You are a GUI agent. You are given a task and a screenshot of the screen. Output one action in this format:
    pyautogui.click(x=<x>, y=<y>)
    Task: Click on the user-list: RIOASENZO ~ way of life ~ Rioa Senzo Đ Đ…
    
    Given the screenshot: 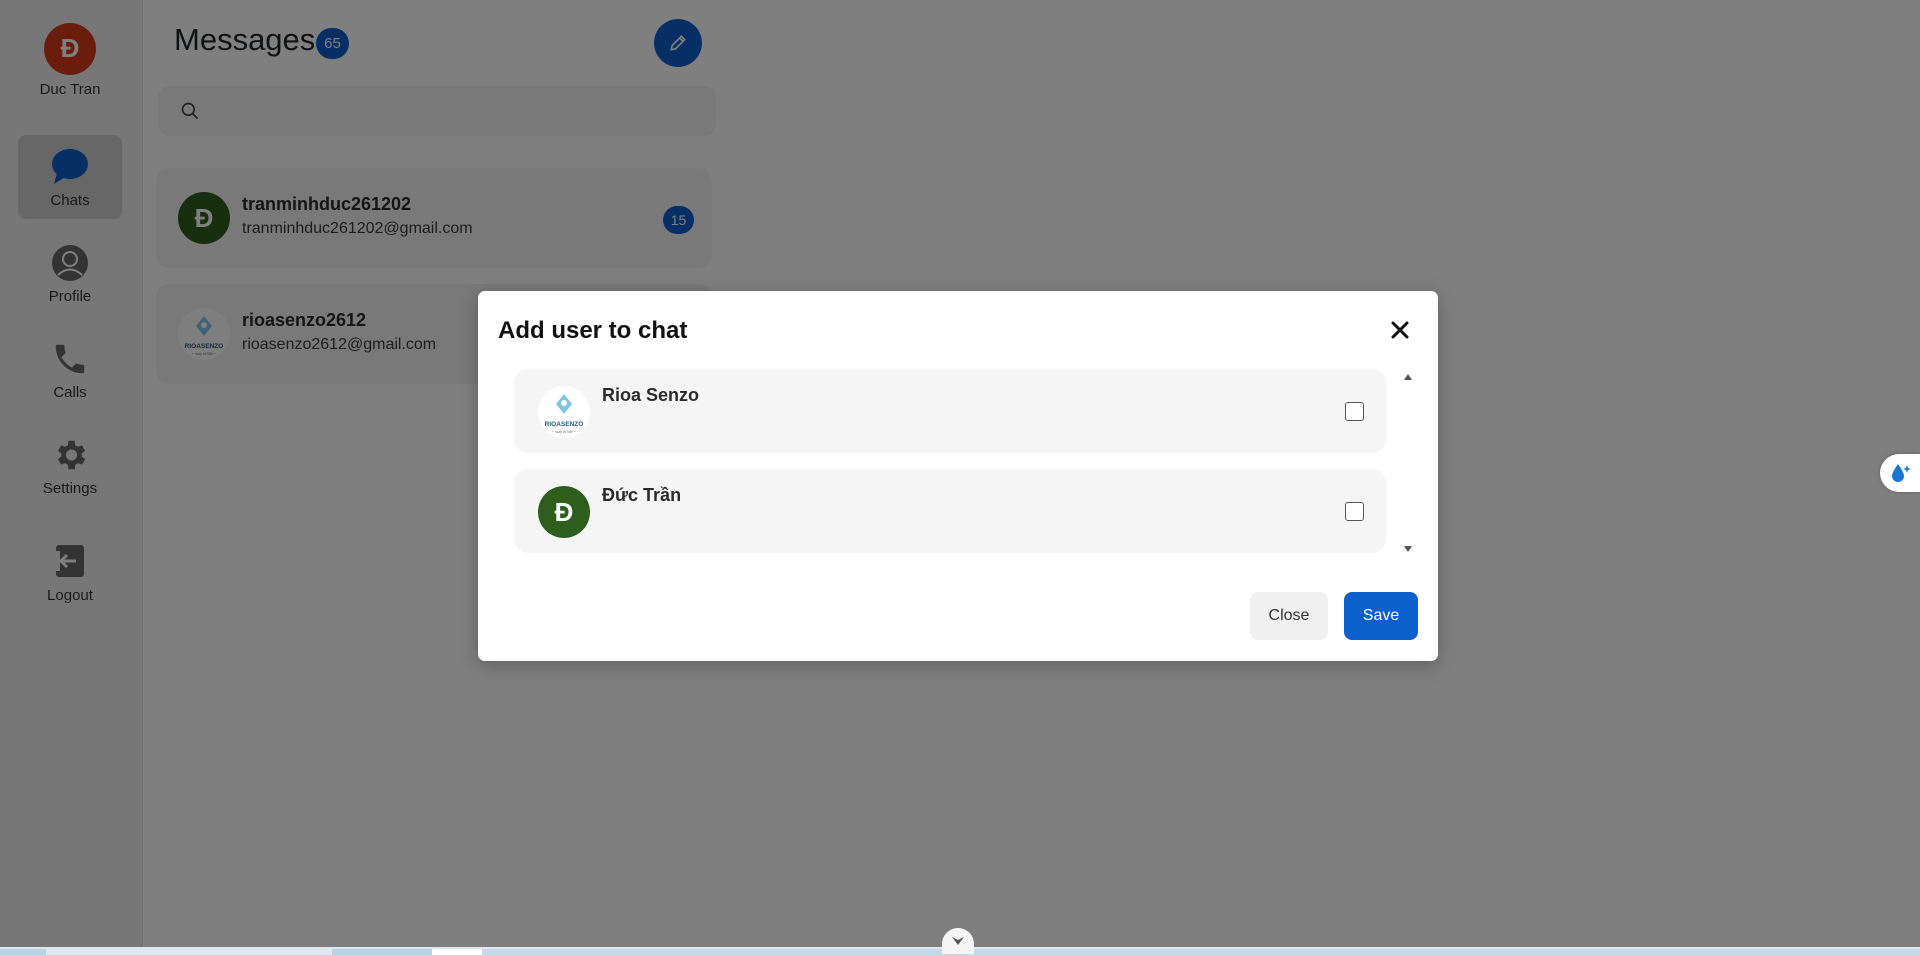 What is the action you would take?
    pyautogui.click(x=964, y=464)
    